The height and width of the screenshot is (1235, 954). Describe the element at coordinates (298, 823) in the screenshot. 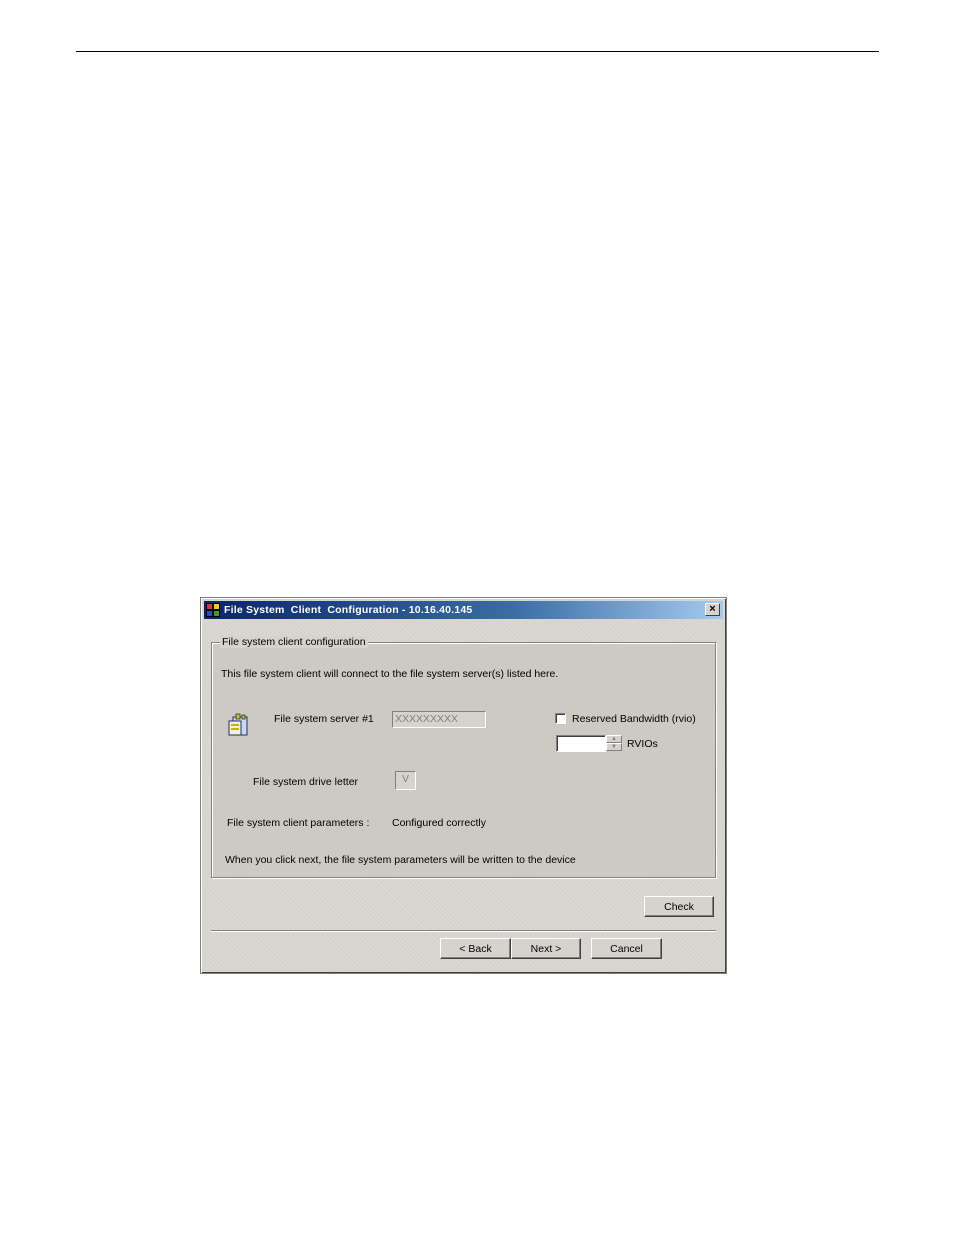

I see `params-label: File system client parameters :` at that location.